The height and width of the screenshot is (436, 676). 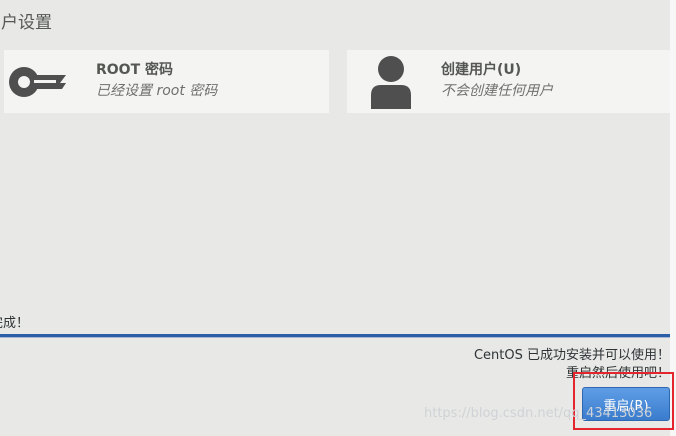 I want to click on section-title: 用户设置, so click(x=26, y=23).